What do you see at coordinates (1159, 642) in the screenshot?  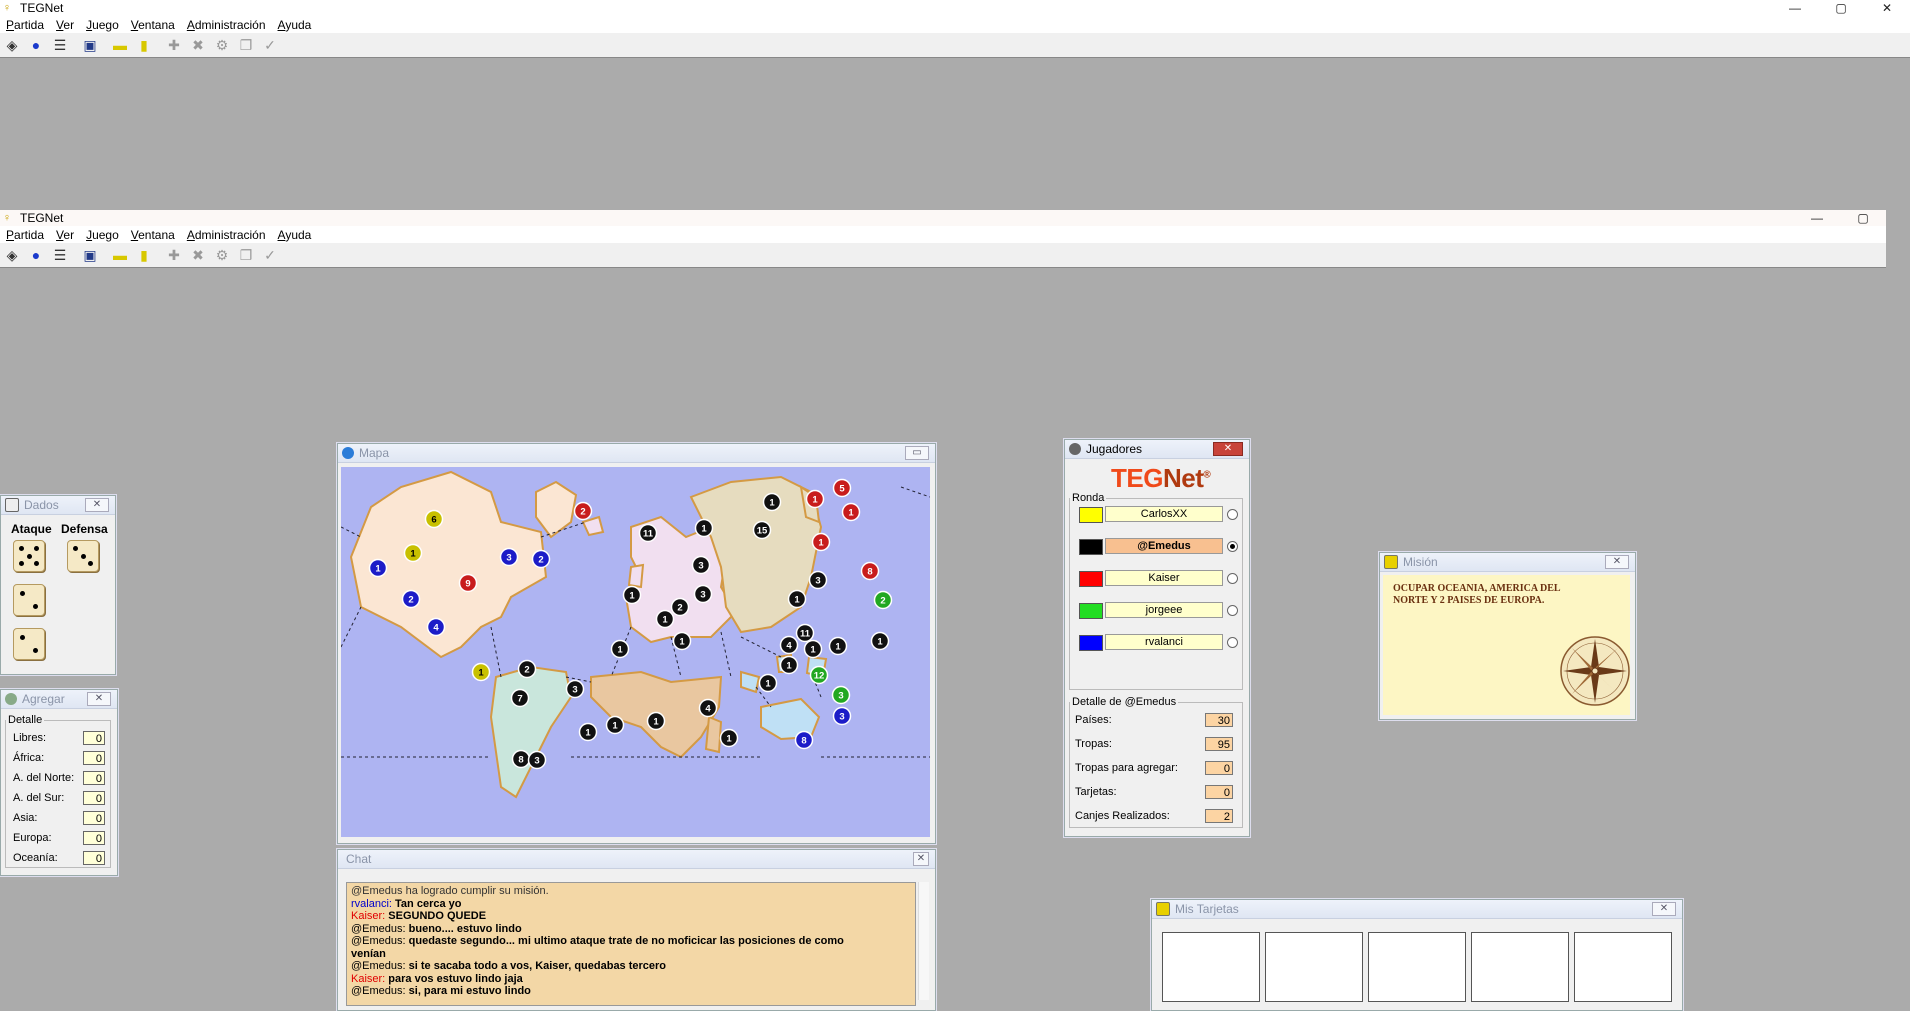 I see `player-row: rvalanci` at bounding box center [1159, 642].